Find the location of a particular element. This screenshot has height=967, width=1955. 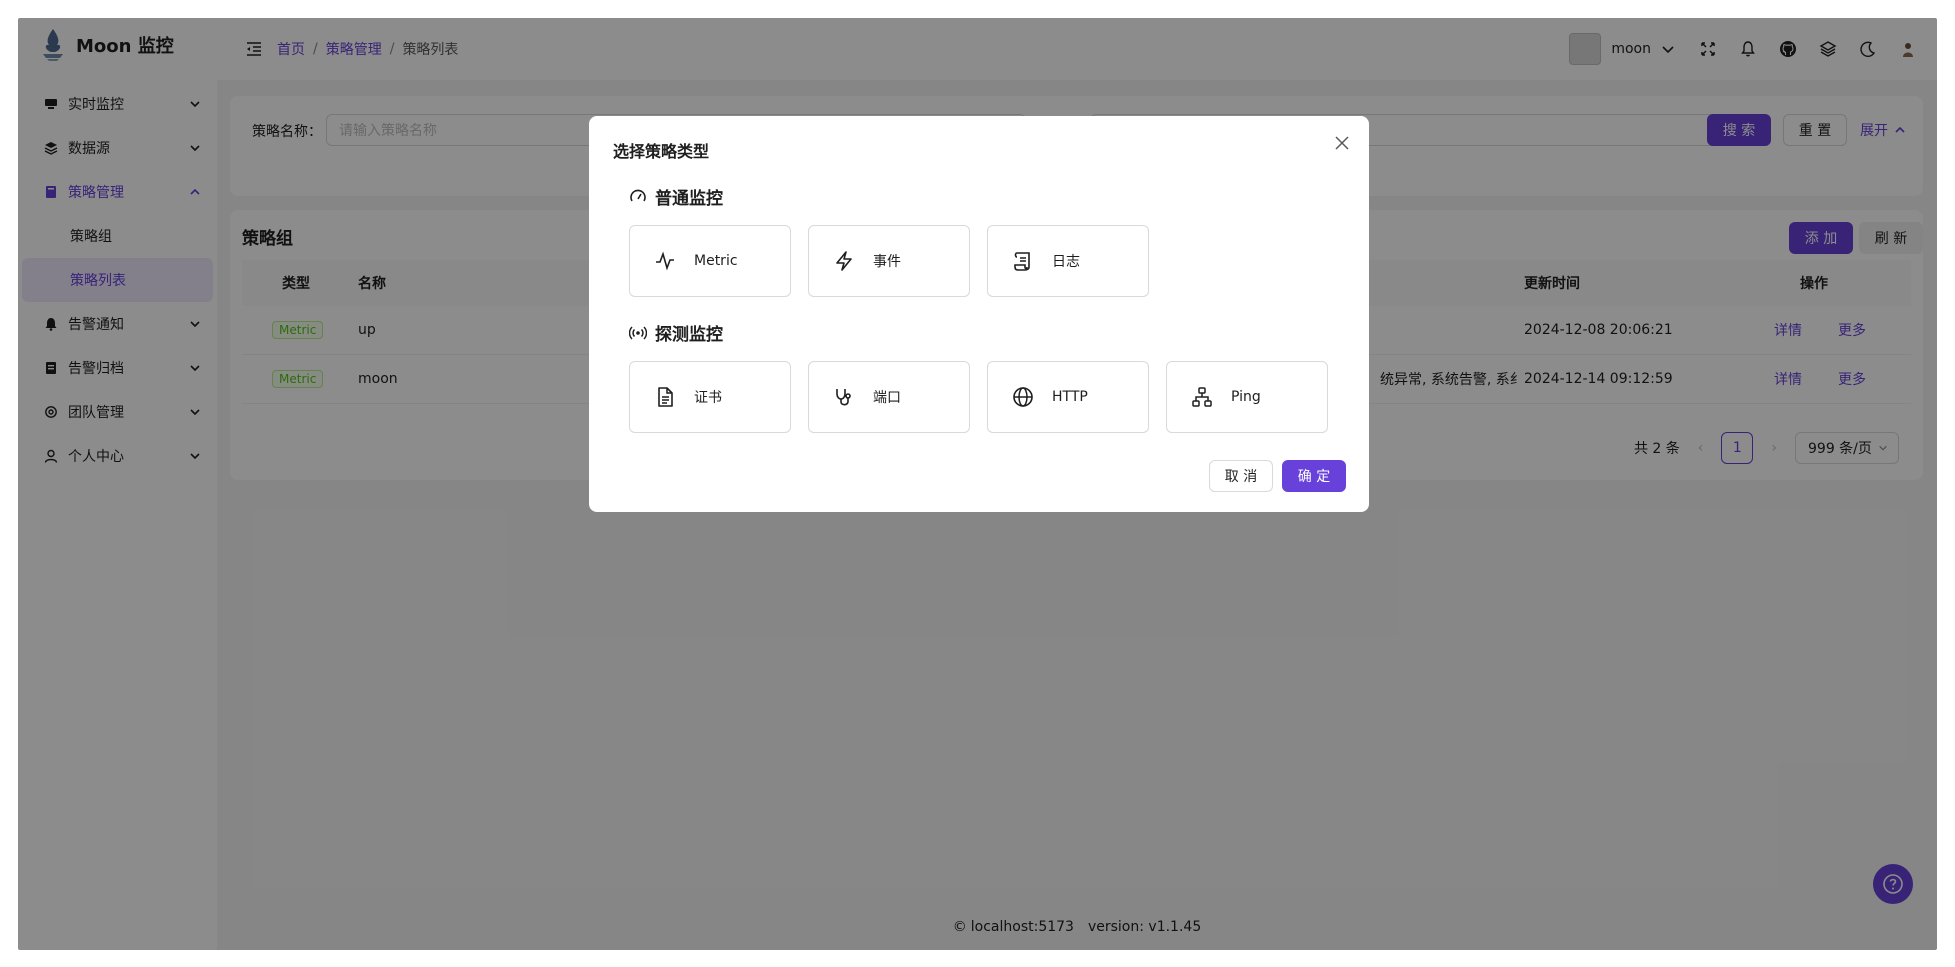

section-title: 普通监控 is located at coordinates (689, 199).